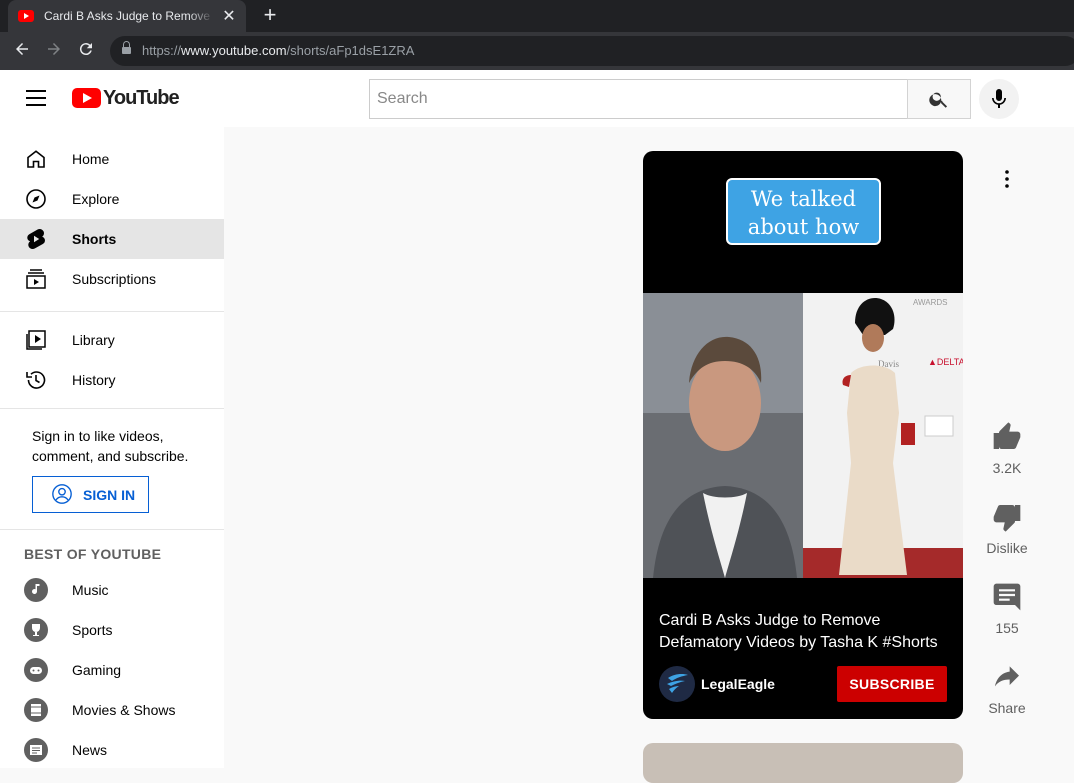  What do you see at coordinates (36, 199) in the screenshot?
I see `compass-icon` at bounding box center [36, 199].